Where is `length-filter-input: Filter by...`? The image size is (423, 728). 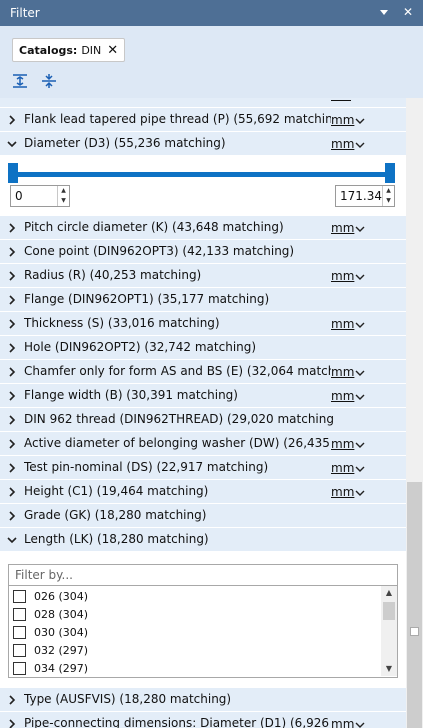 length-filter-input: Filter by... is located at coordinates (203, 575).